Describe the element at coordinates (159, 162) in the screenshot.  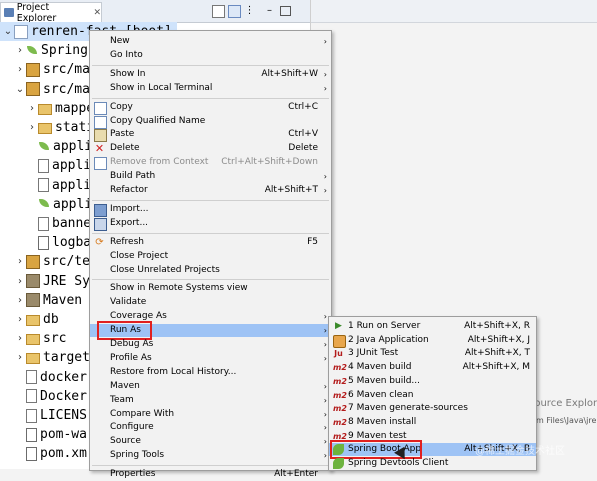
I see `menu-item-label: Remove from Context` at that location.